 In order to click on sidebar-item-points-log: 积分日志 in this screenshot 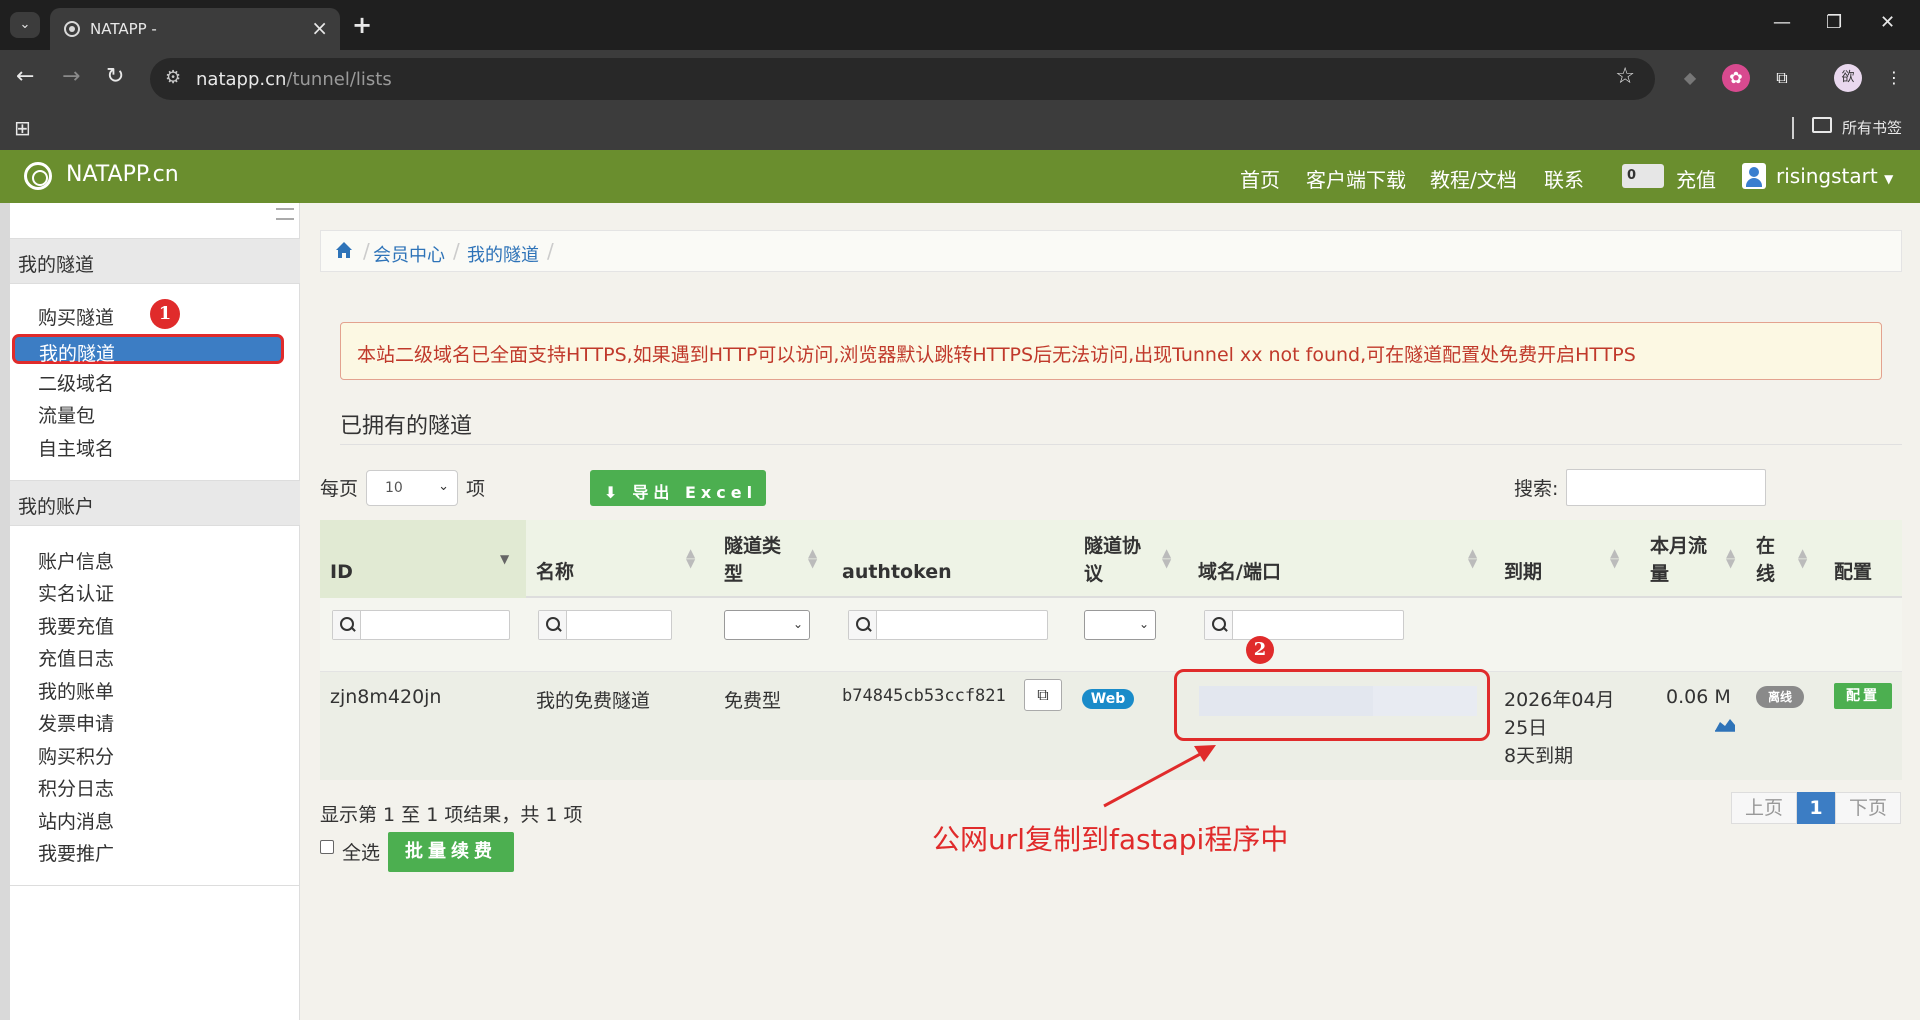, I will do `click(76, 787)`.